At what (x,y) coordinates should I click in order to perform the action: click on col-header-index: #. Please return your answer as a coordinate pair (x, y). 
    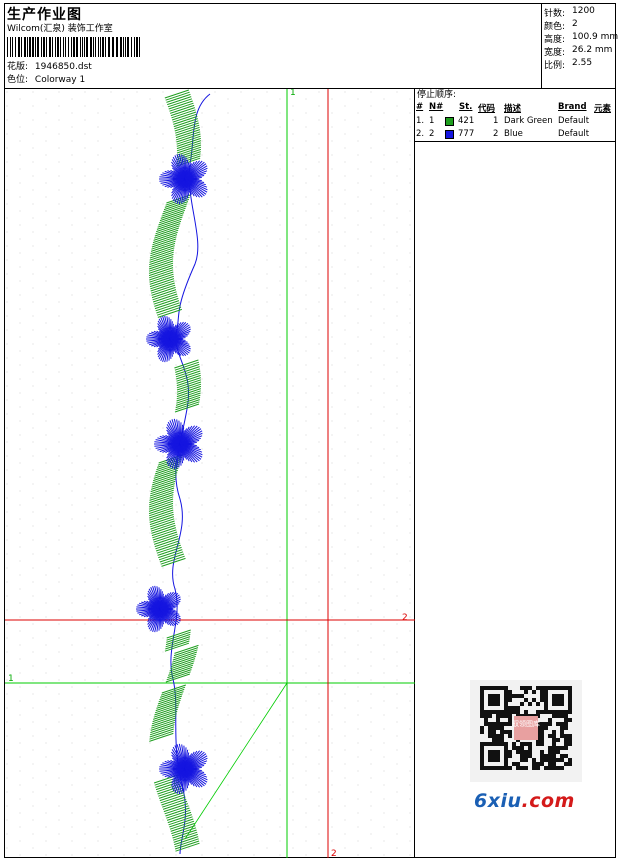
    Looking at the image, I should click on (420, 107).